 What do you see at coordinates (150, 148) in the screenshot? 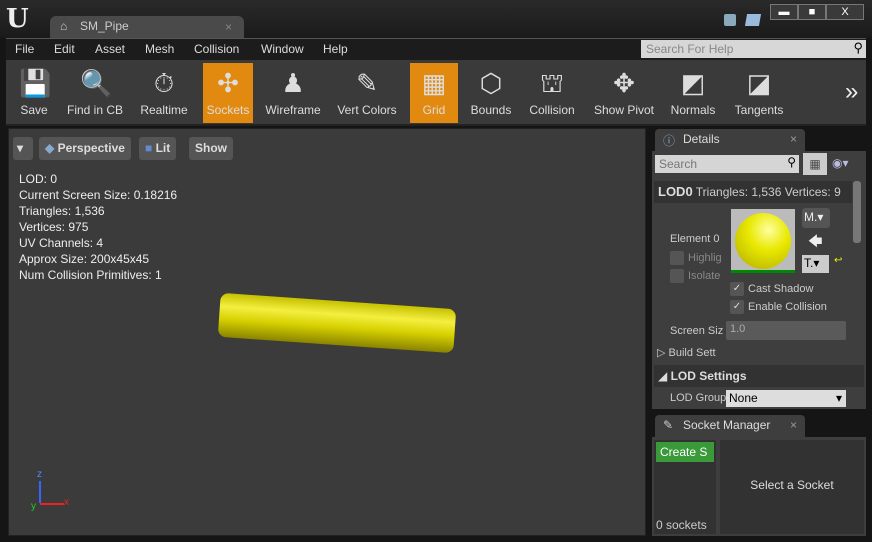
I see `lit-icon: ■` at bounding box center [150, 148].